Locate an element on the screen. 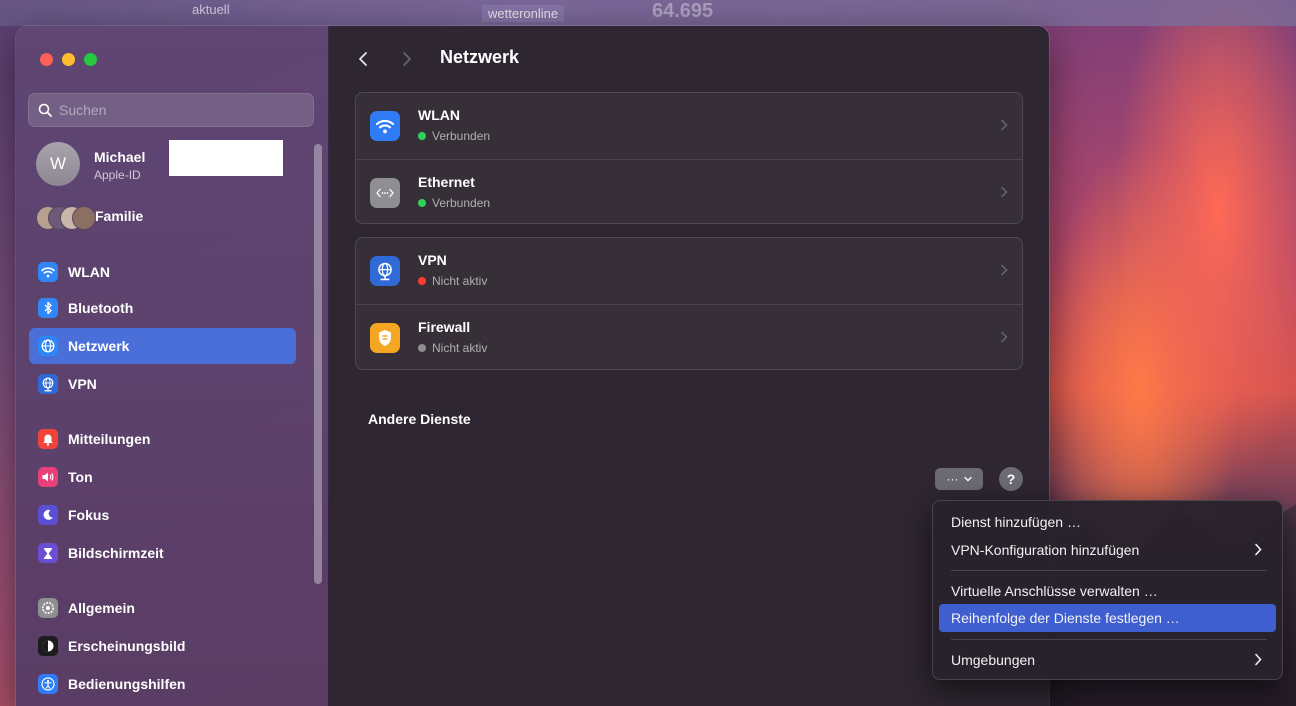 This screenshot has height=706, width=1296. security-group: VPN Nicht aktiv Firewall Nicht aktiv is located at coordinates (689, 303).